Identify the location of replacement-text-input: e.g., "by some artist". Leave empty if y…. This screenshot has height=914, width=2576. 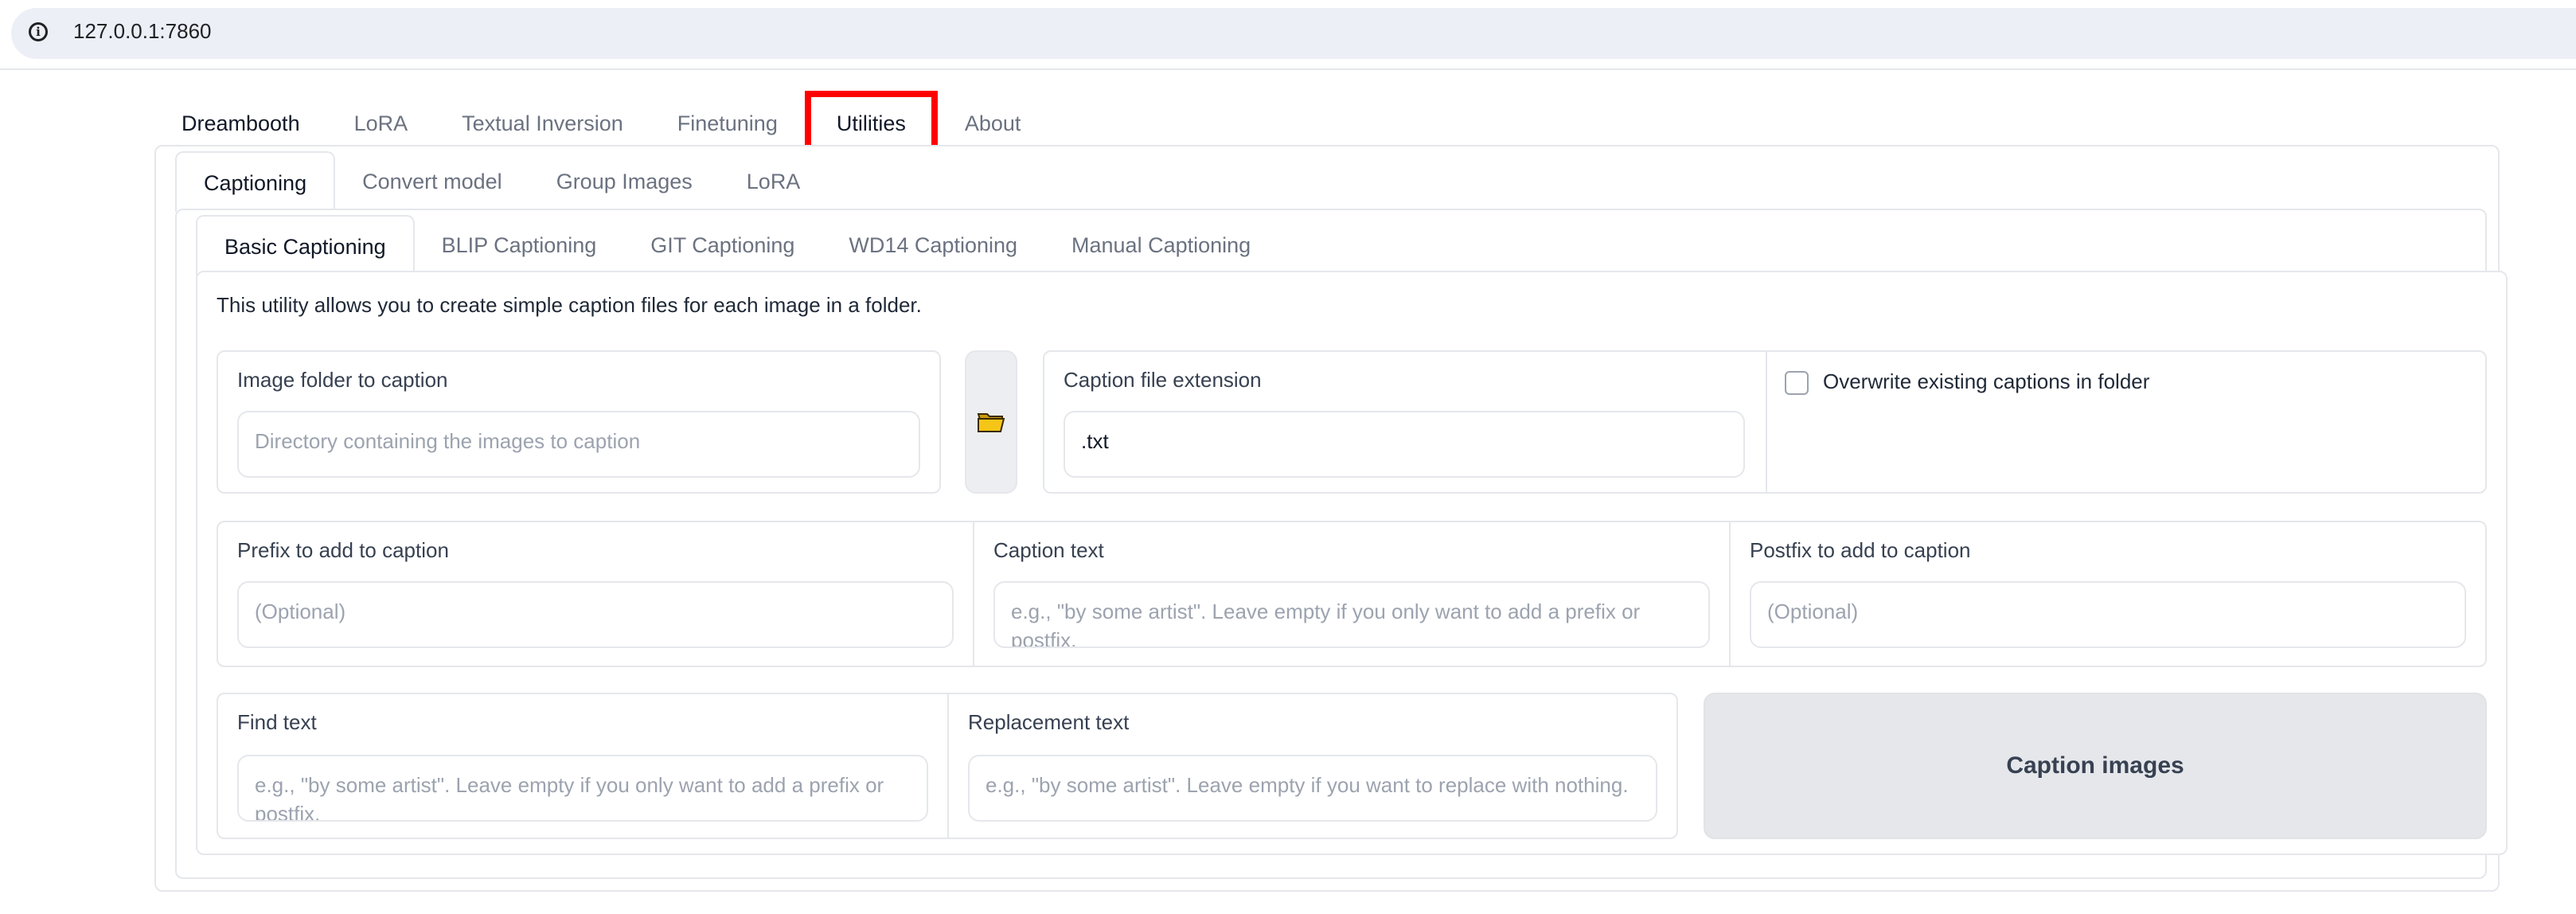
(1312, 788).